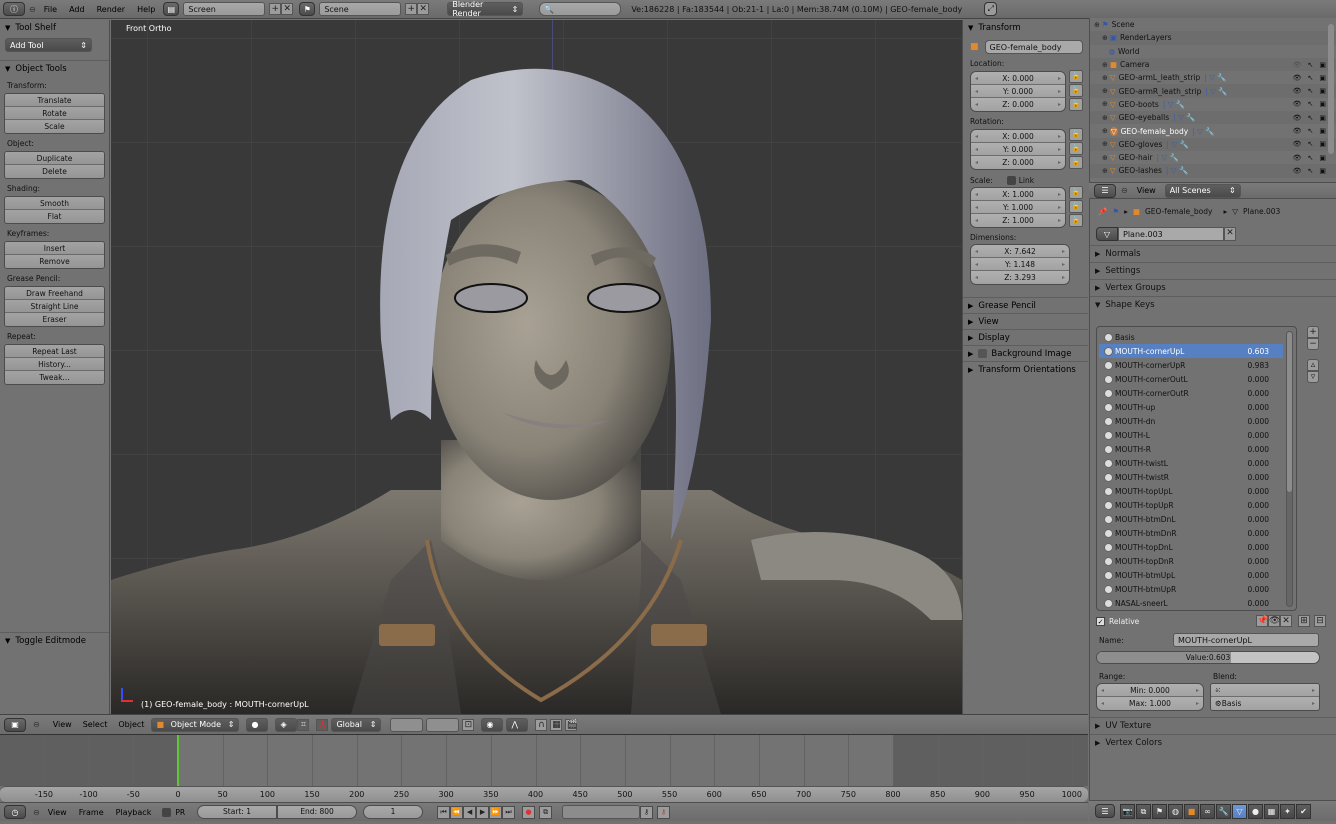 This screenshot has height=824, width=1336. What do you see at coordinates (457, 812) in the screenshot?
I see `jump-to-keyframe-back-button: ⏪` at bounding box center [457, 812].